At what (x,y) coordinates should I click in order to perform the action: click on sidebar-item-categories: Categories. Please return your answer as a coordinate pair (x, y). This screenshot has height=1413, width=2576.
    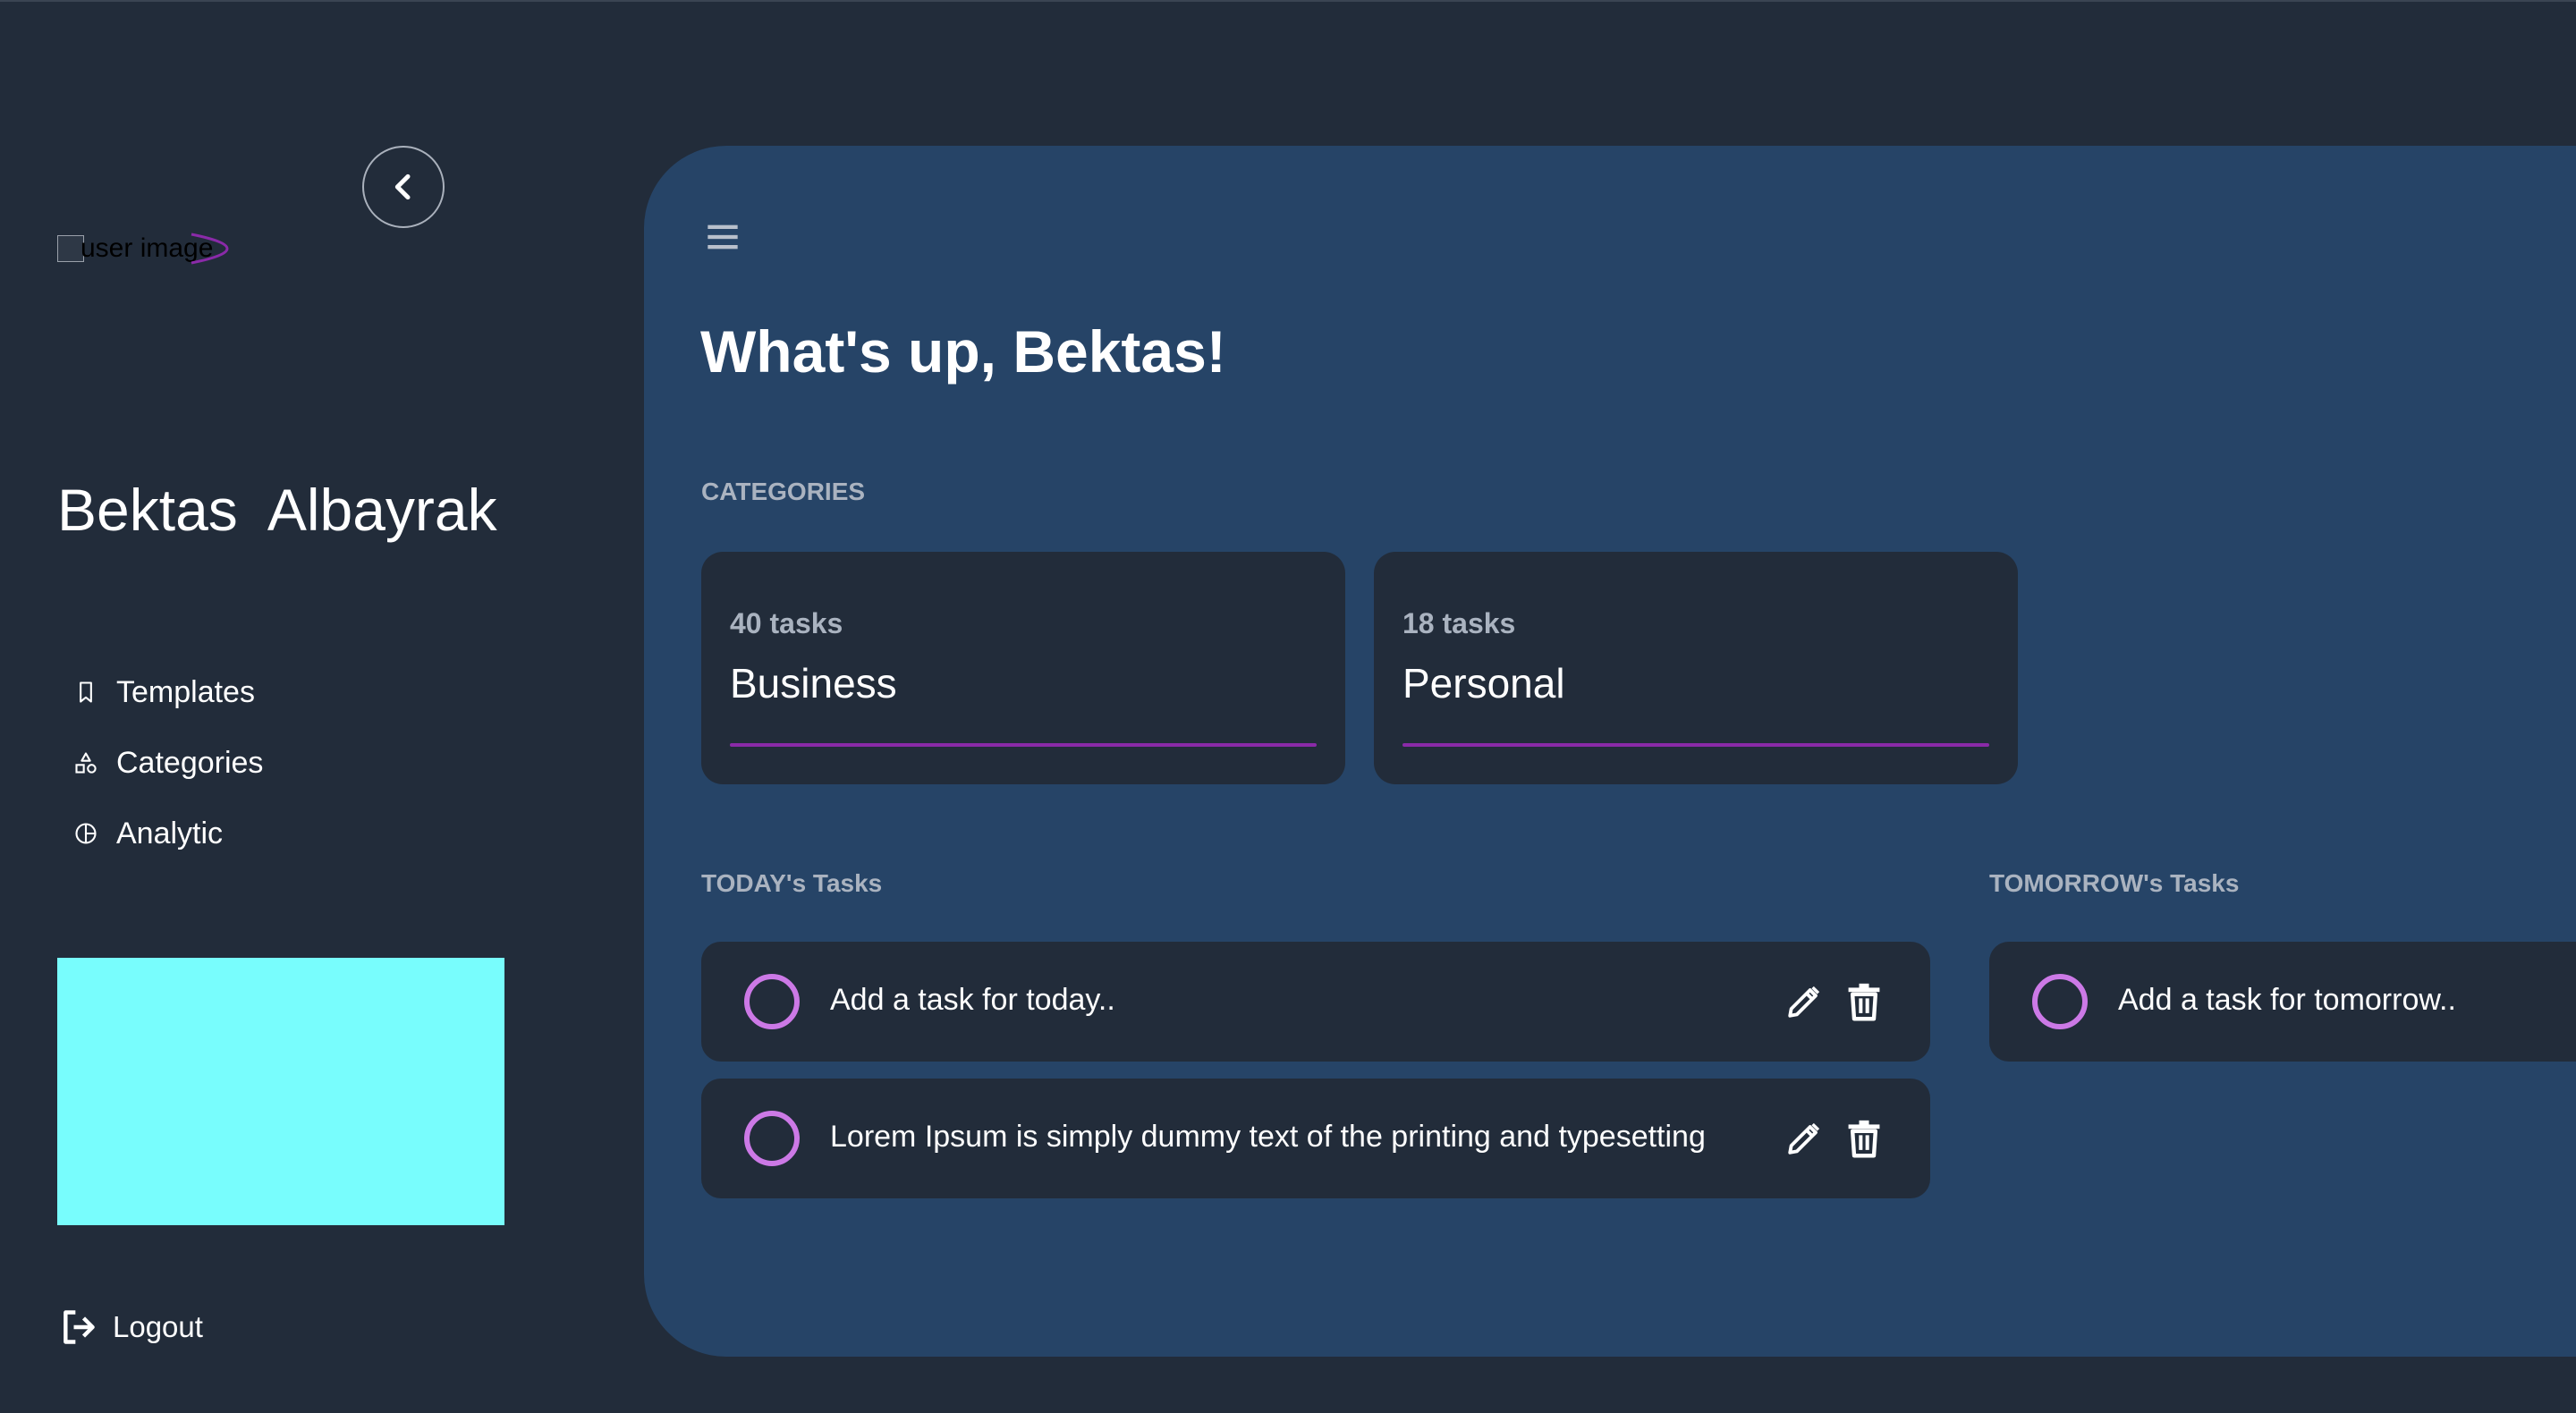
    Looking at the image, I should click on (167, 763).